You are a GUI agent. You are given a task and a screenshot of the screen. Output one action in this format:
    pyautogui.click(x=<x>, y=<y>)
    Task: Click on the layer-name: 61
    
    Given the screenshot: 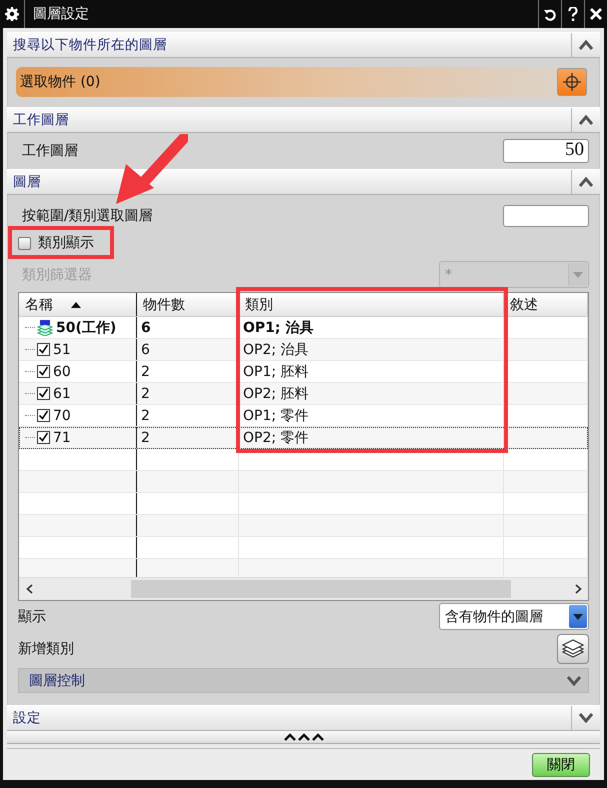 What is the action you would take?
    pyautogui.click(x=62, y=394)
    